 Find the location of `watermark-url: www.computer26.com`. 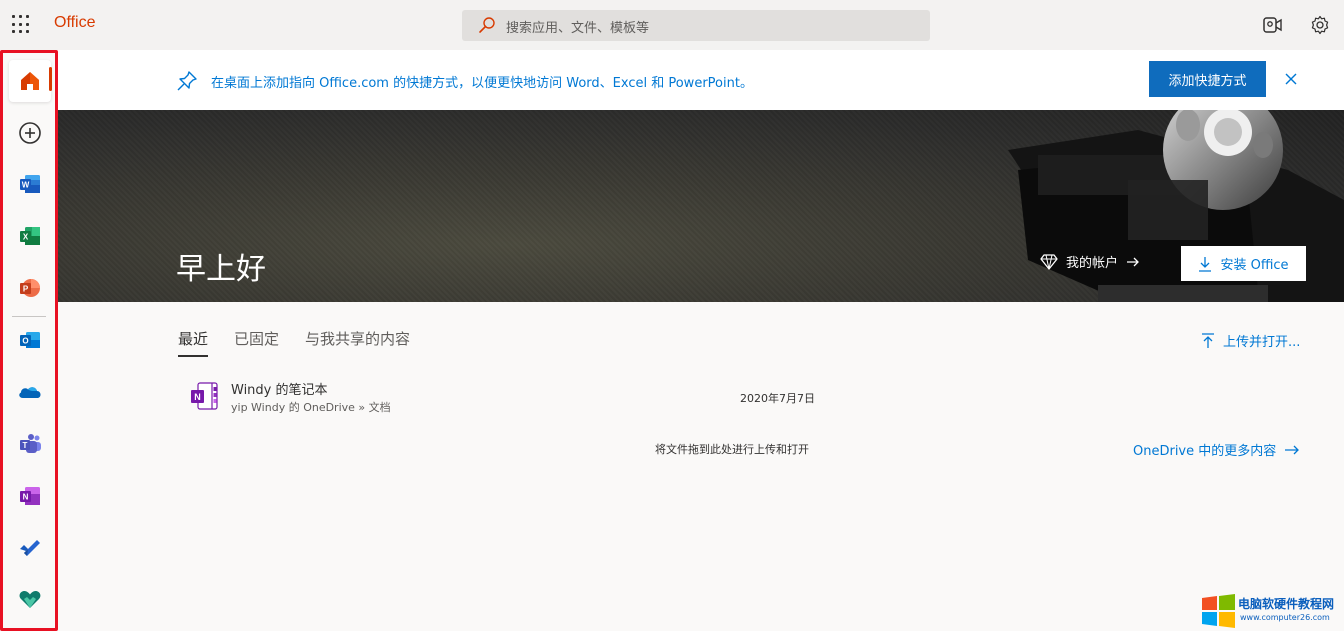

watermark-url: www.computer26.com is located at coordinates (1285, 617).